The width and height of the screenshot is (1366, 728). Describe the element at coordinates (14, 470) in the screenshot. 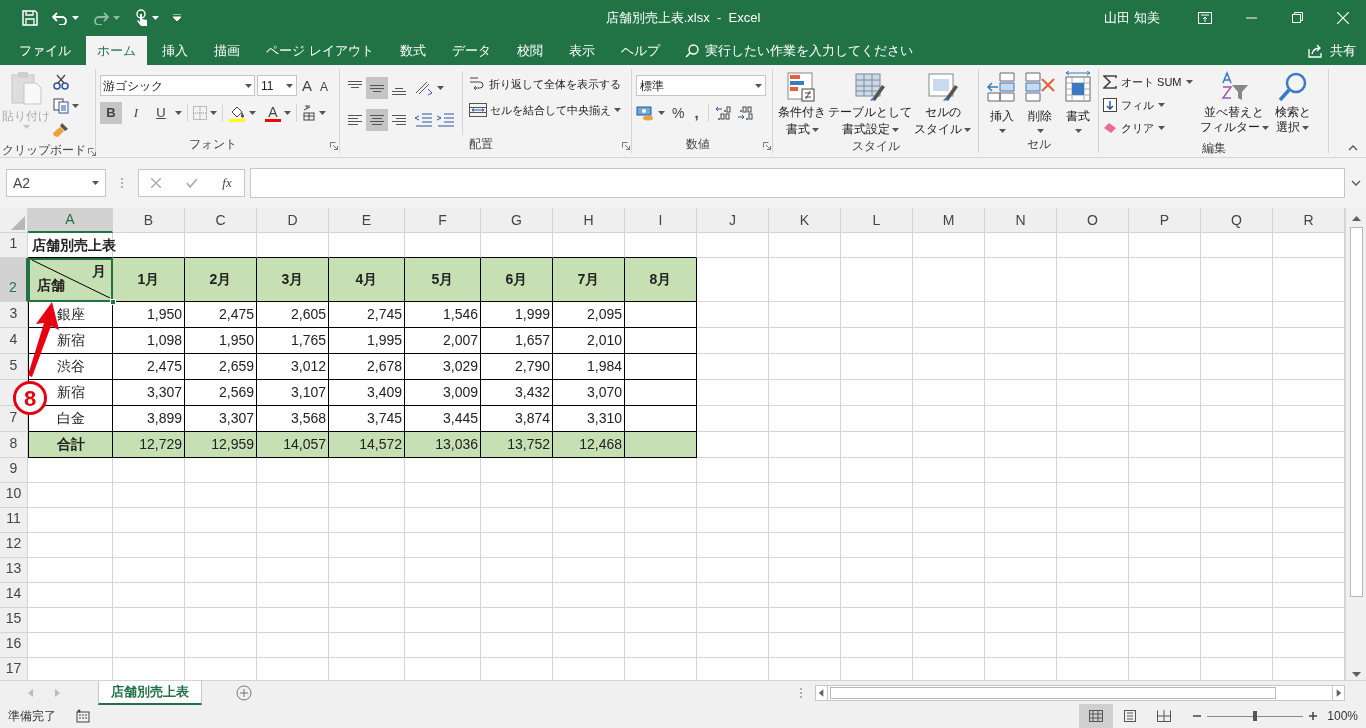

I see `row-header: 9` at that location.